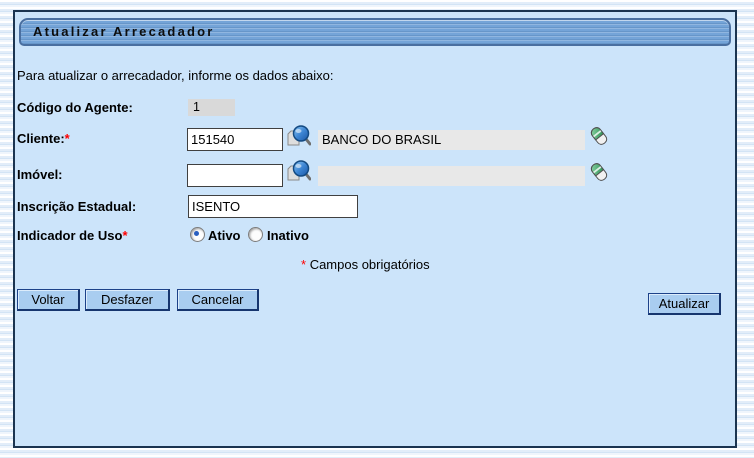 The height and width of the screenshot is (458, 754). I want to click on imovel-label: Imóvel:, so click(40, 174).